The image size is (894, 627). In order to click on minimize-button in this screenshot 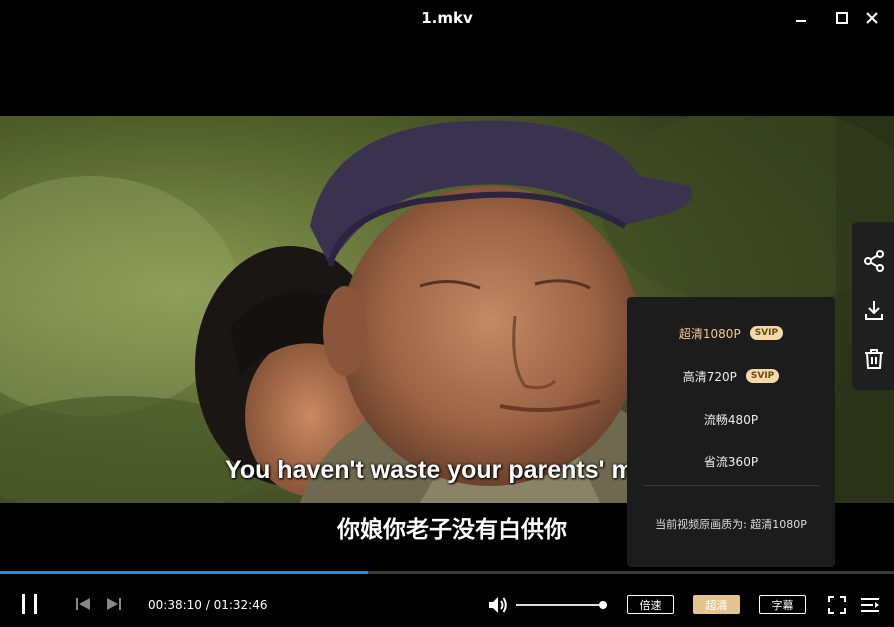, I will do `click(801, 18)`.